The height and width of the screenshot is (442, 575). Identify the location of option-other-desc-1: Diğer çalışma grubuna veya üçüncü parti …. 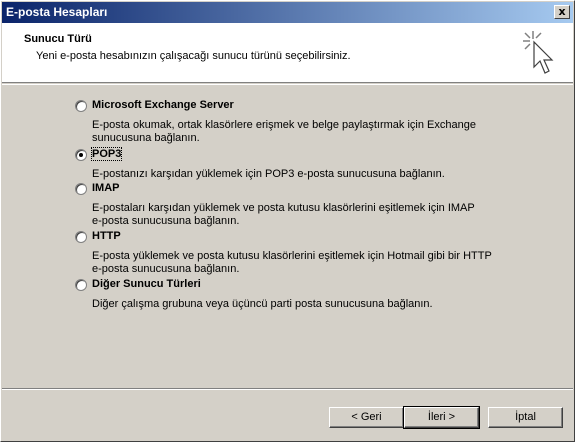
(262, 304).